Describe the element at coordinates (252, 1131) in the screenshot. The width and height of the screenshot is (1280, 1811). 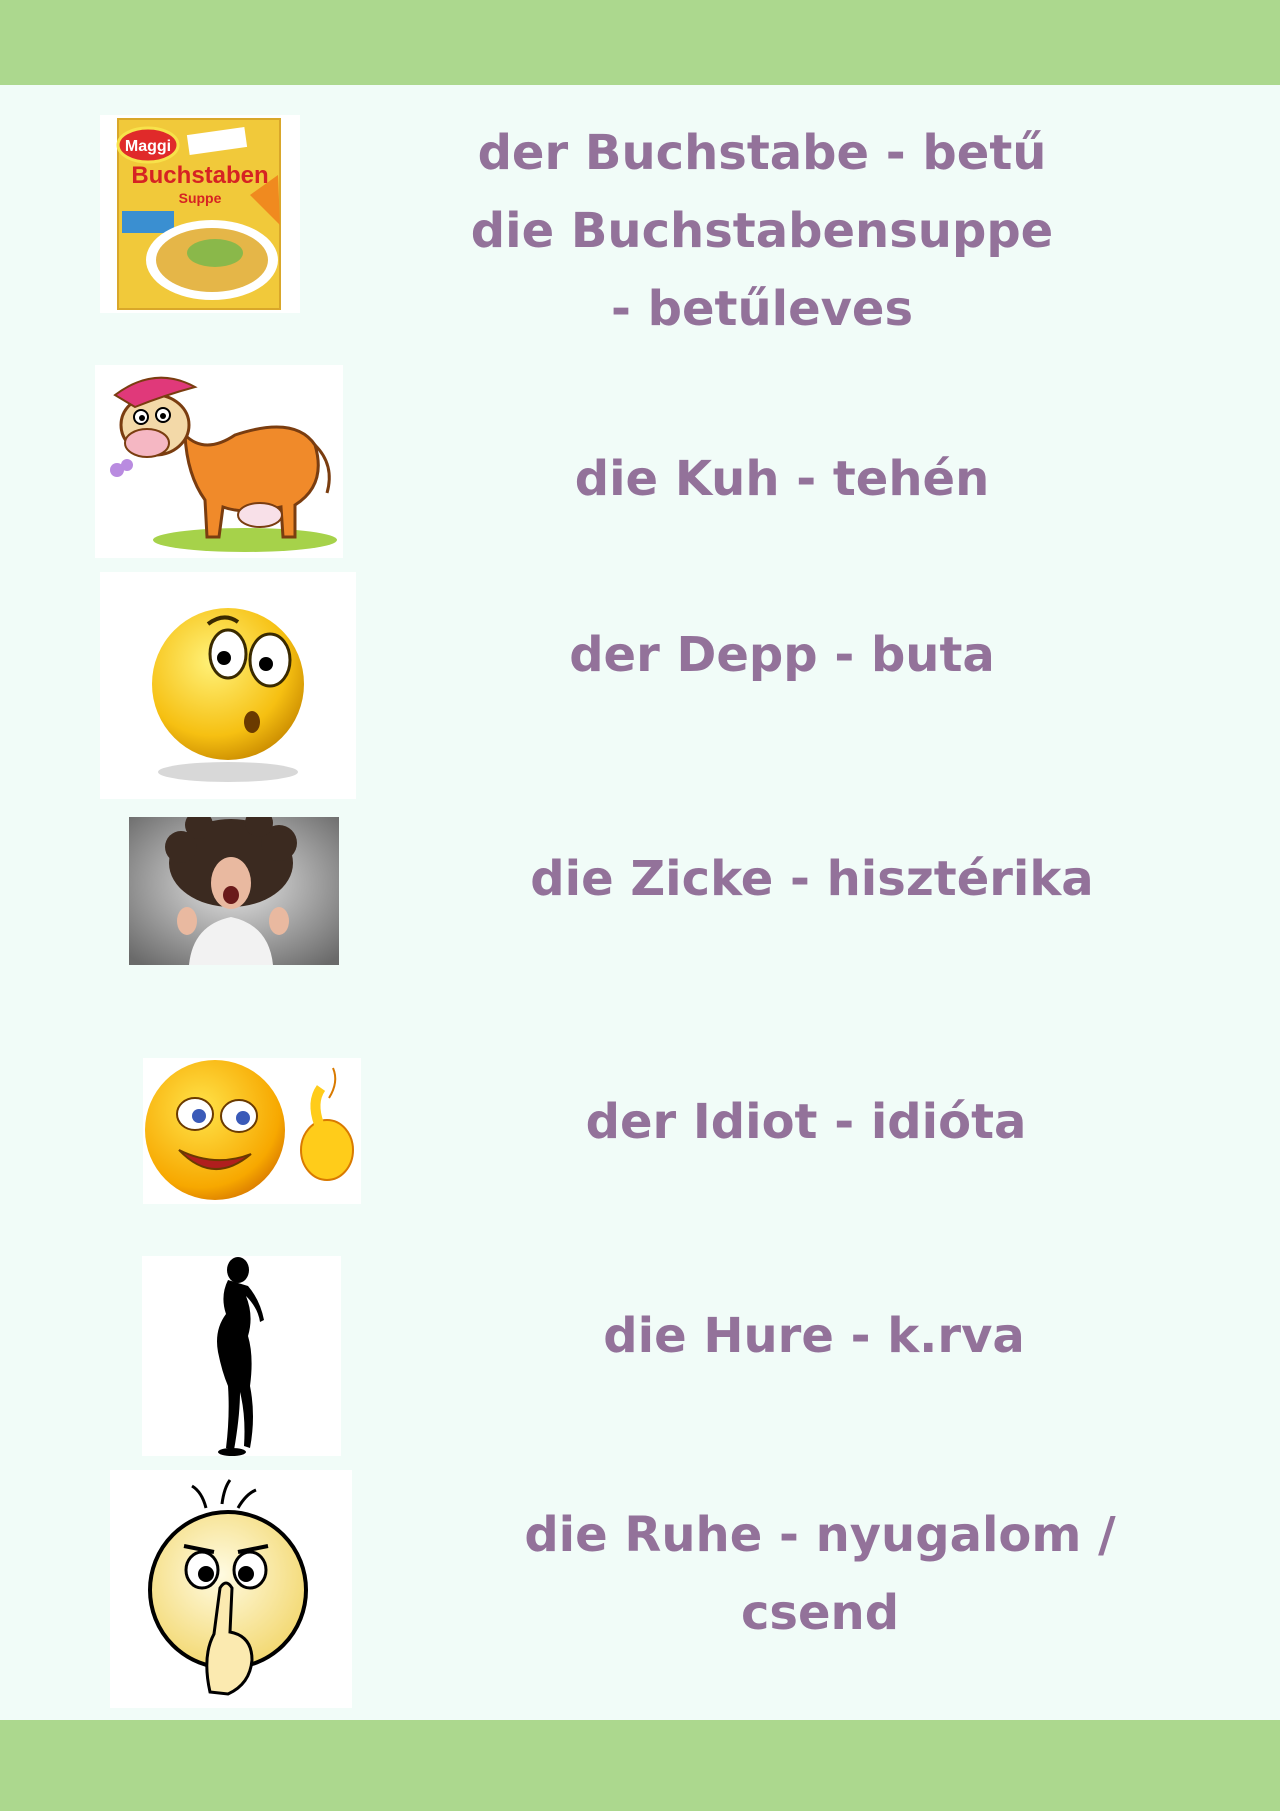
I see `idiot-smiley-picture` at that location.